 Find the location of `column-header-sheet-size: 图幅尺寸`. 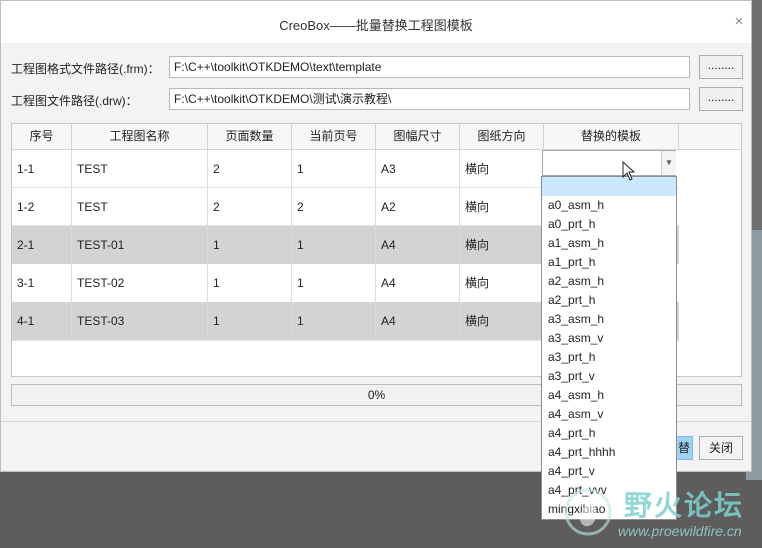

column-header-sheet-size: 图幅尺寸 is located at coordinates (418, 136).